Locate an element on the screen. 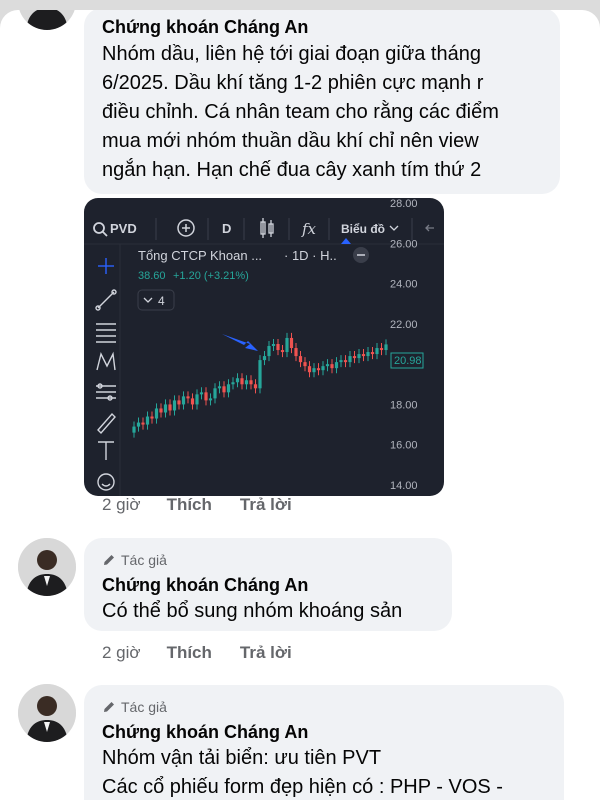 This screenshot has height=800, width=600. price-tick-label: 14.00 is located at coordinates (404, 486).